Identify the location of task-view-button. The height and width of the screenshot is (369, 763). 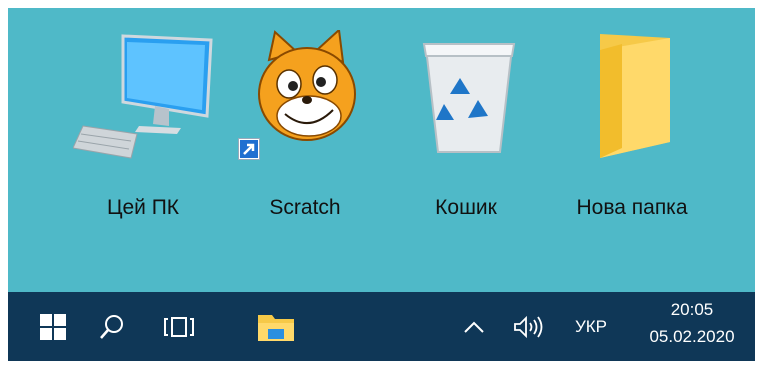
(179, 326).